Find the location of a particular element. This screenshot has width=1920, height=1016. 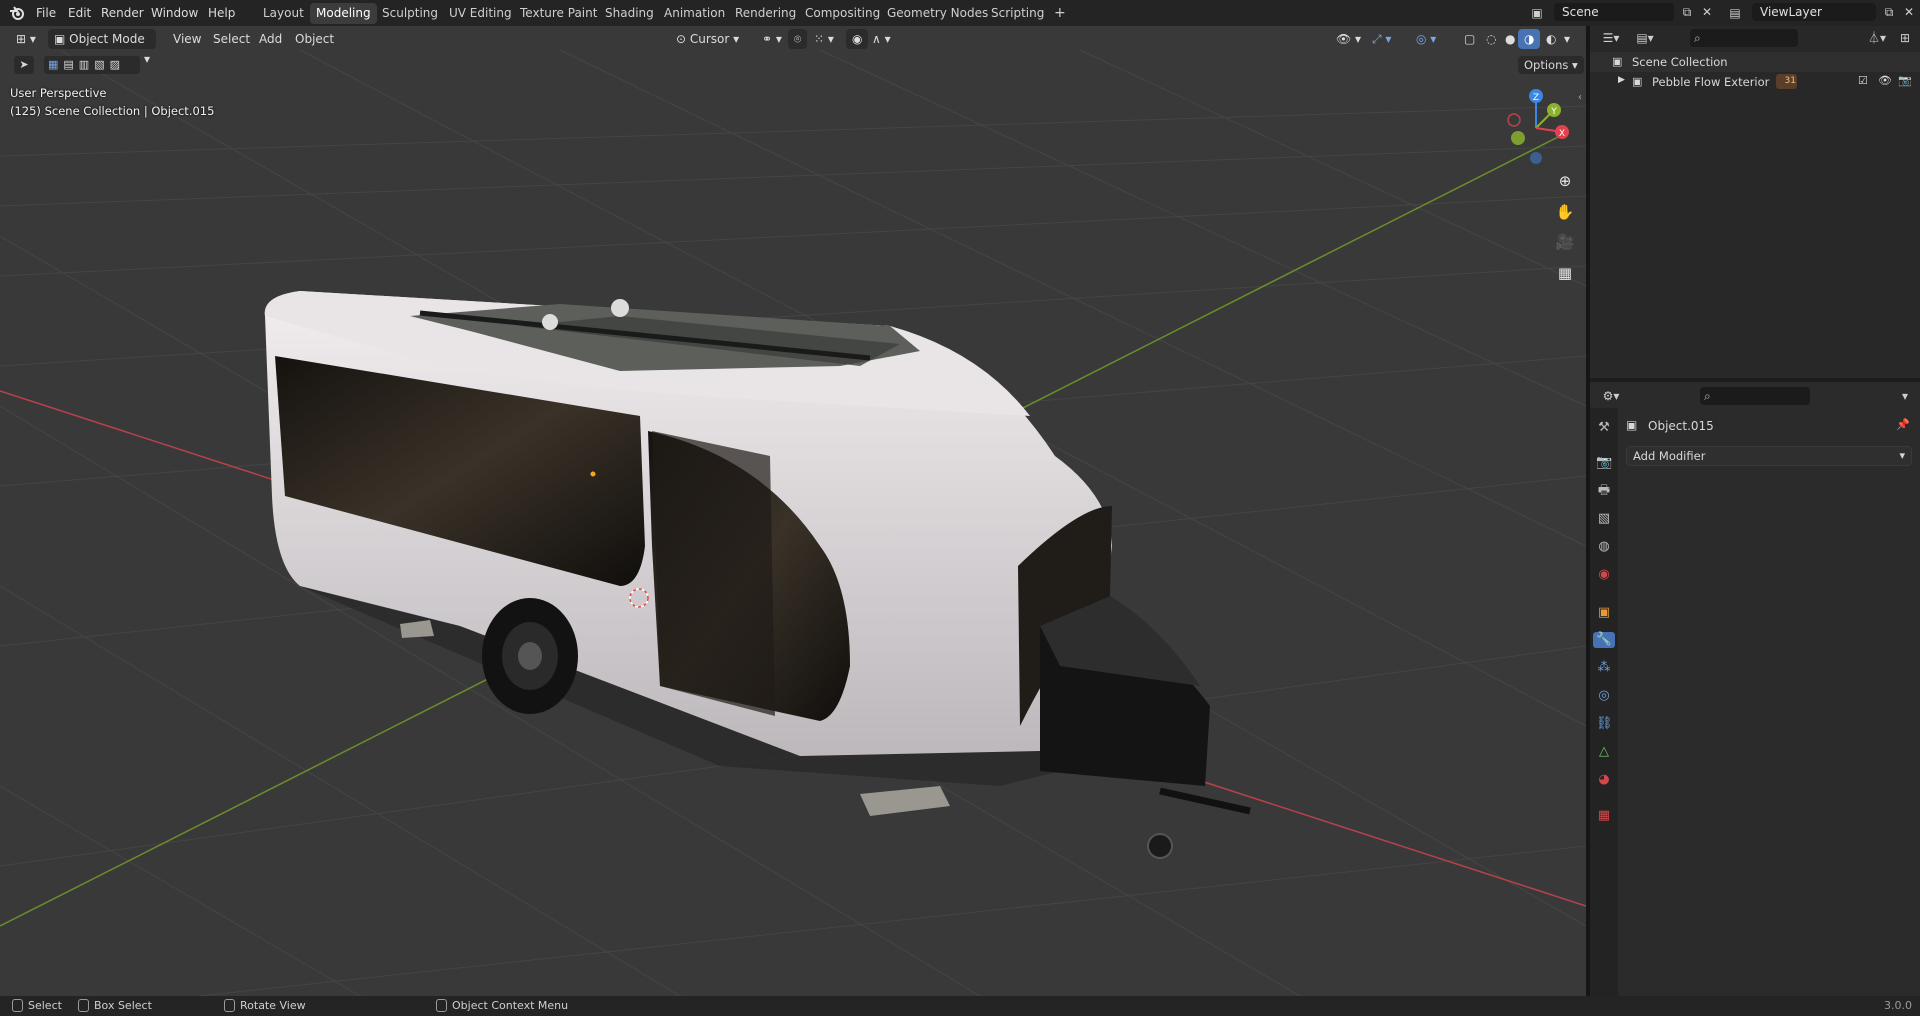

scene-collection-info: (125) Scene Collection | Object.015 is located at coordinates (112, 111).